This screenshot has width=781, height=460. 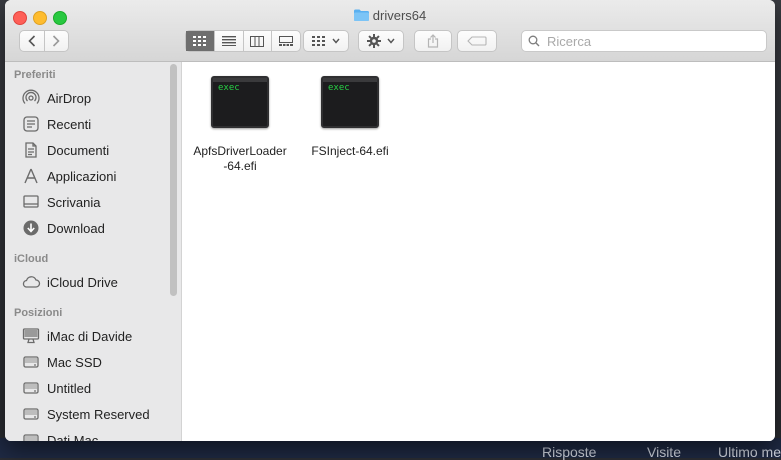 I want to click on sidebar-scrollbar, so click(x=173, y=180).